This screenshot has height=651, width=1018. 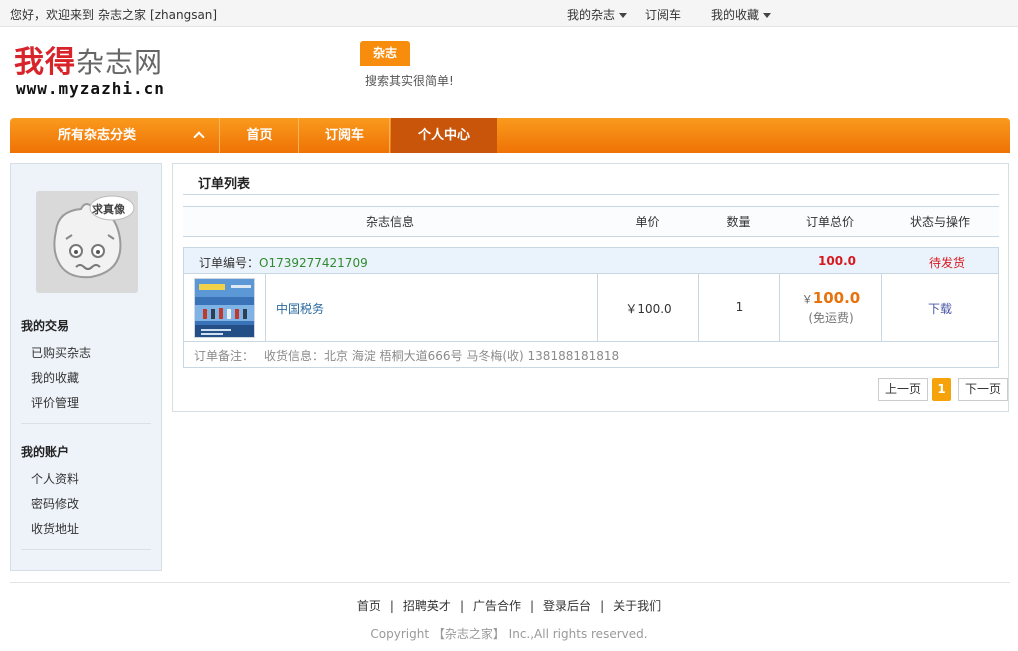 What do you see at coordinates (55, 402) in the screenshot?
I see `sidebar-item-reviews: 评价管理` at bounding box center [55, 402].